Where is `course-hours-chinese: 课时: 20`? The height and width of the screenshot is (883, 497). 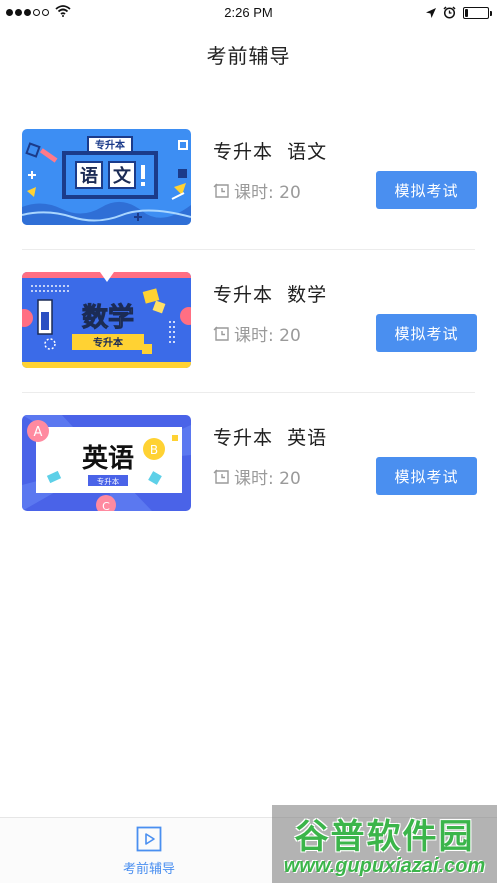 course-hours-chinese: 课时: 20 is located at coordinates (257, 190).